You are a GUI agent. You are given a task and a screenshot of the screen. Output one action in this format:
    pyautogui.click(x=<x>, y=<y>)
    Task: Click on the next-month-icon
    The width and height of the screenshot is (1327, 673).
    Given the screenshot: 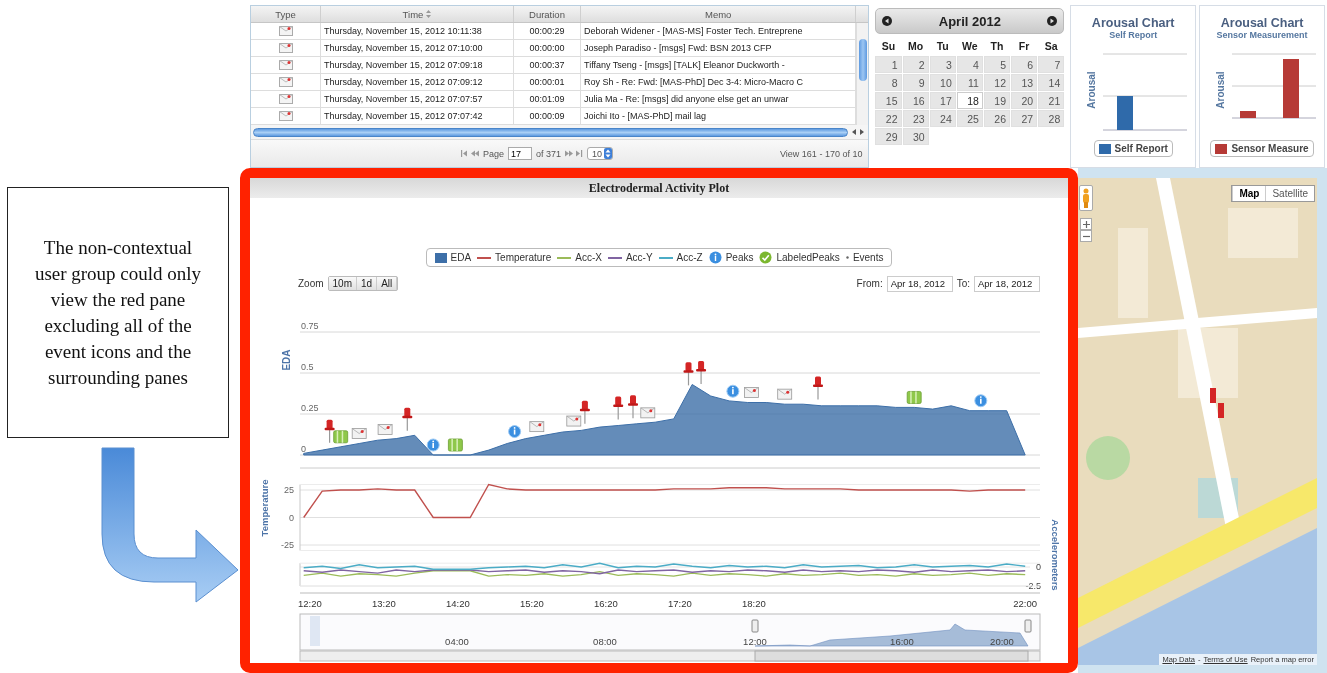 What is the action you would take?
    pyautogui.click(x=1052, y=21)
    